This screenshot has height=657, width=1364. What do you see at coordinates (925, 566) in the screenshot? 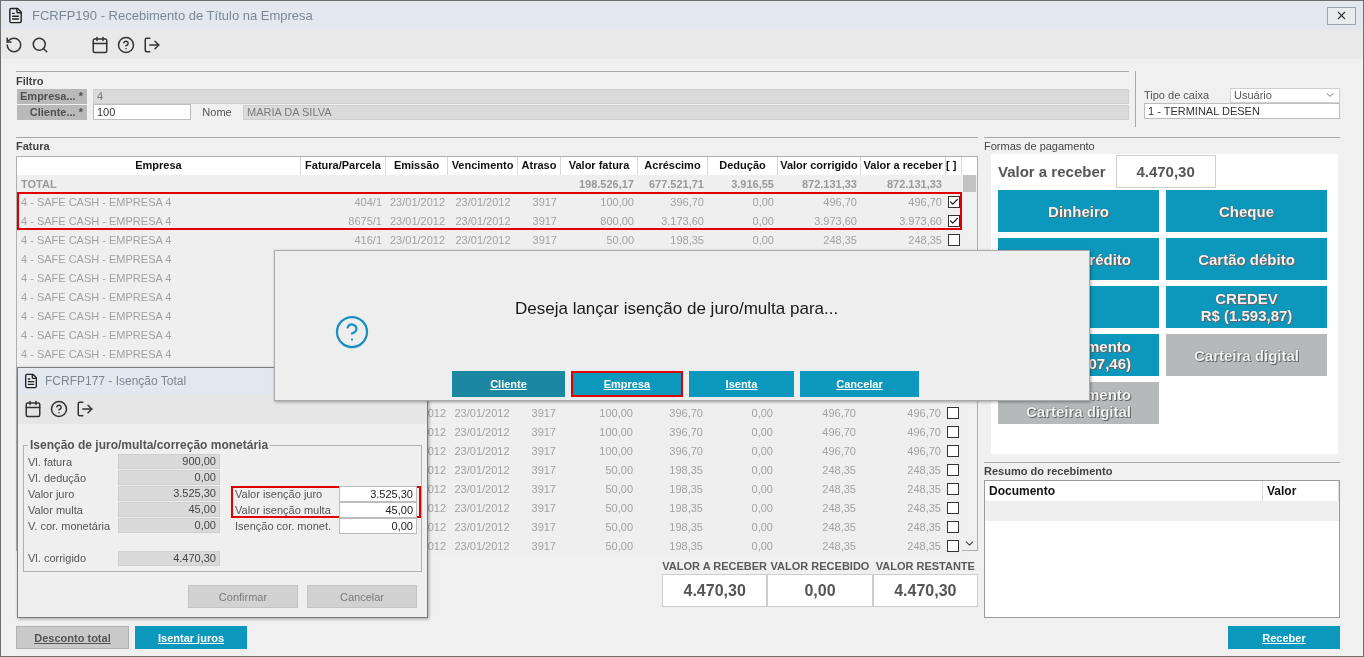
I see `total-label: VALOR RESTANTE` at bounding box center [925, 566].